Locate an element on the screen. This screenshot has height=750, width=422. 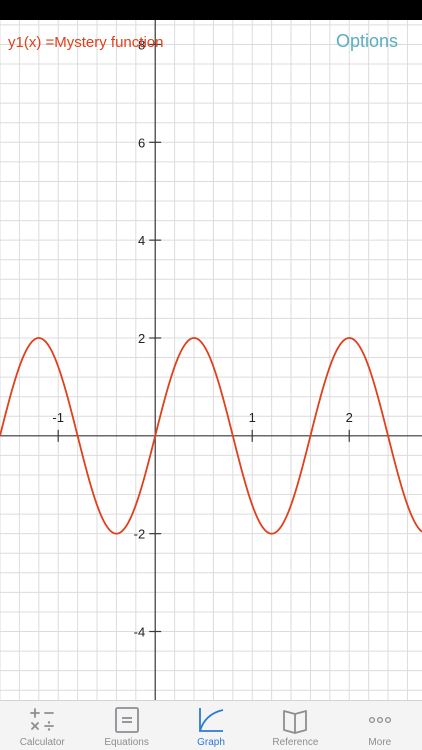
tab-calculator-label: Calculator is located at coordinates (42, 742).